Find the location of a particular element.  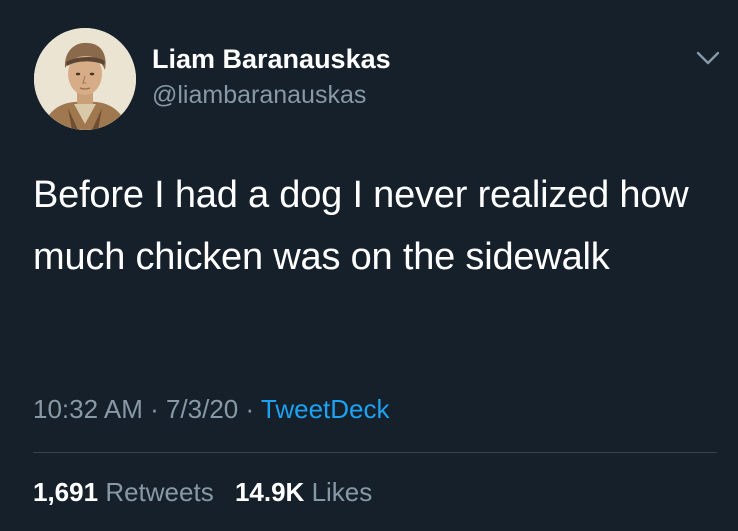

retweets-stat: 1,691 Retweets is located at coordinates (123, 492).